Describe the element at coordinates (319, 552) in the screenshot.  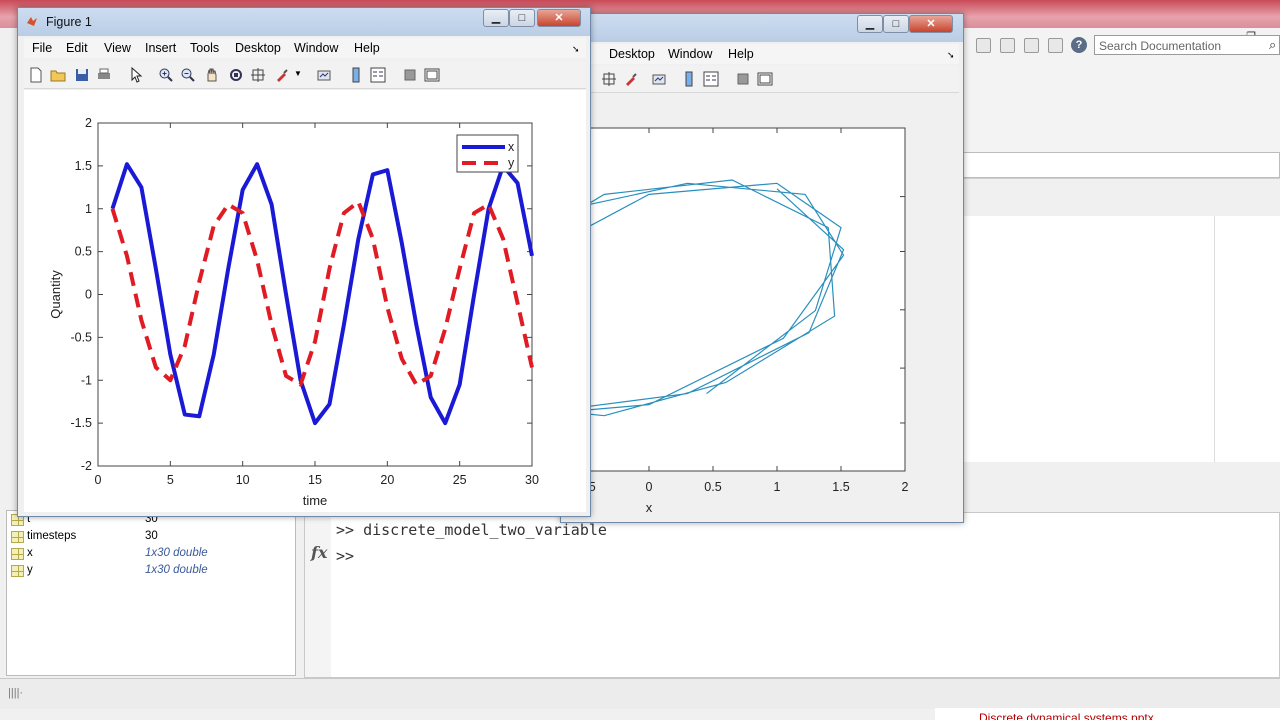
I see `function-browser-icon: fx` at that location.